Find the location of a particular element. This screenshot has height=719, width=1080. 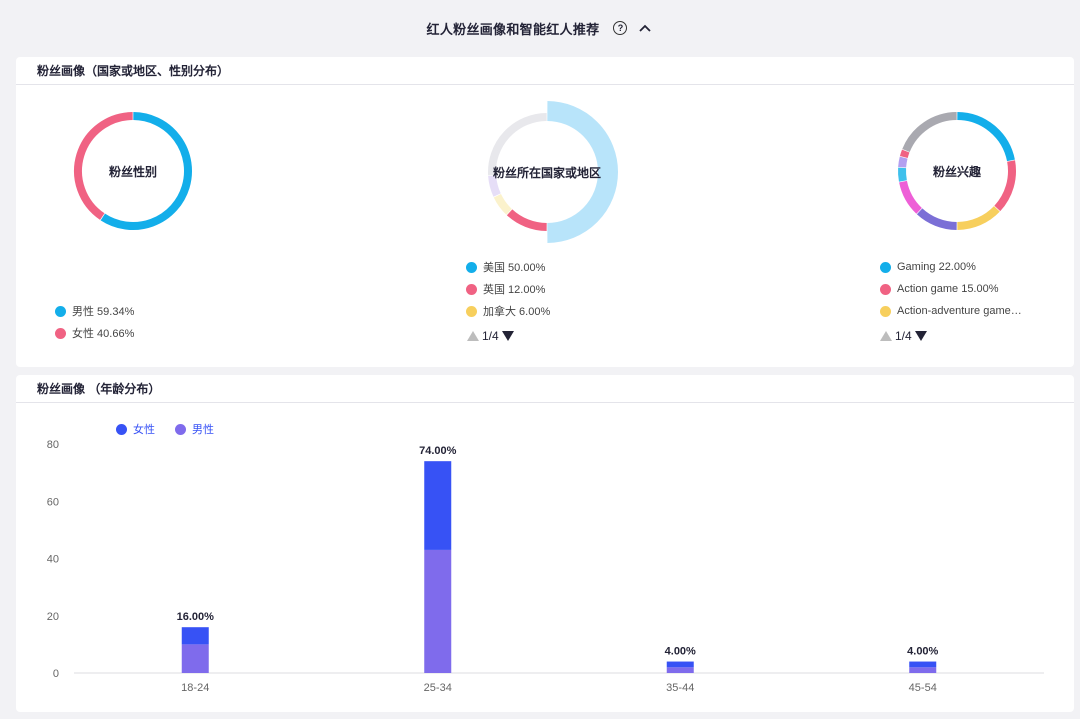

legend-item: 美国 50.00% is located at coordinates (508, 267).